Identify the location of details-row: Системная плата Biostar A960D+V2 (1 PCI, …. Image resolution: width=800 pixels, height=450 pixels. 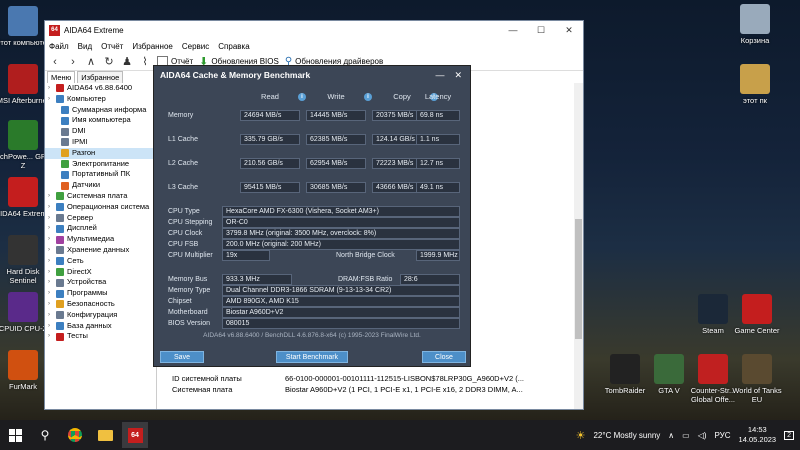
(366, 389).